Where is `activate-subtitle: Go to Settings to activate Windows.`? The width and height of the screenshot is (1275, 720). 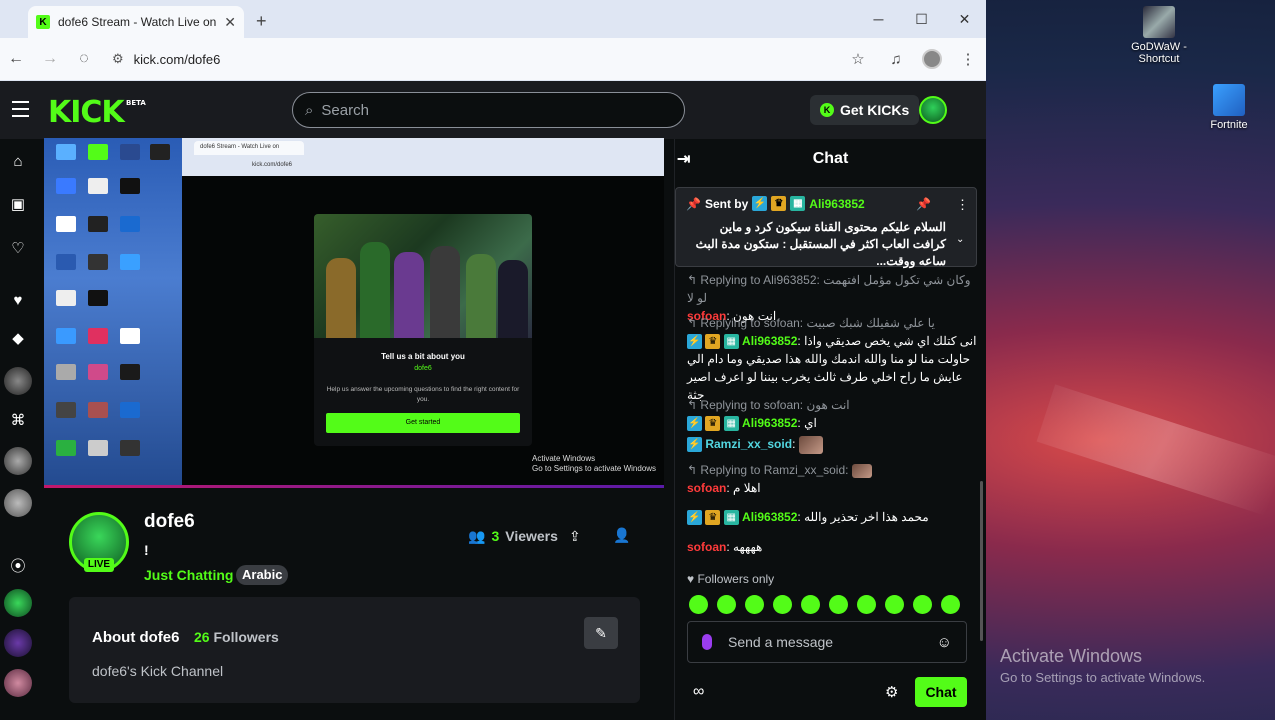
activate-subtitle: Go to Settings to activate Windows. is located at coordinates (1103, 677).